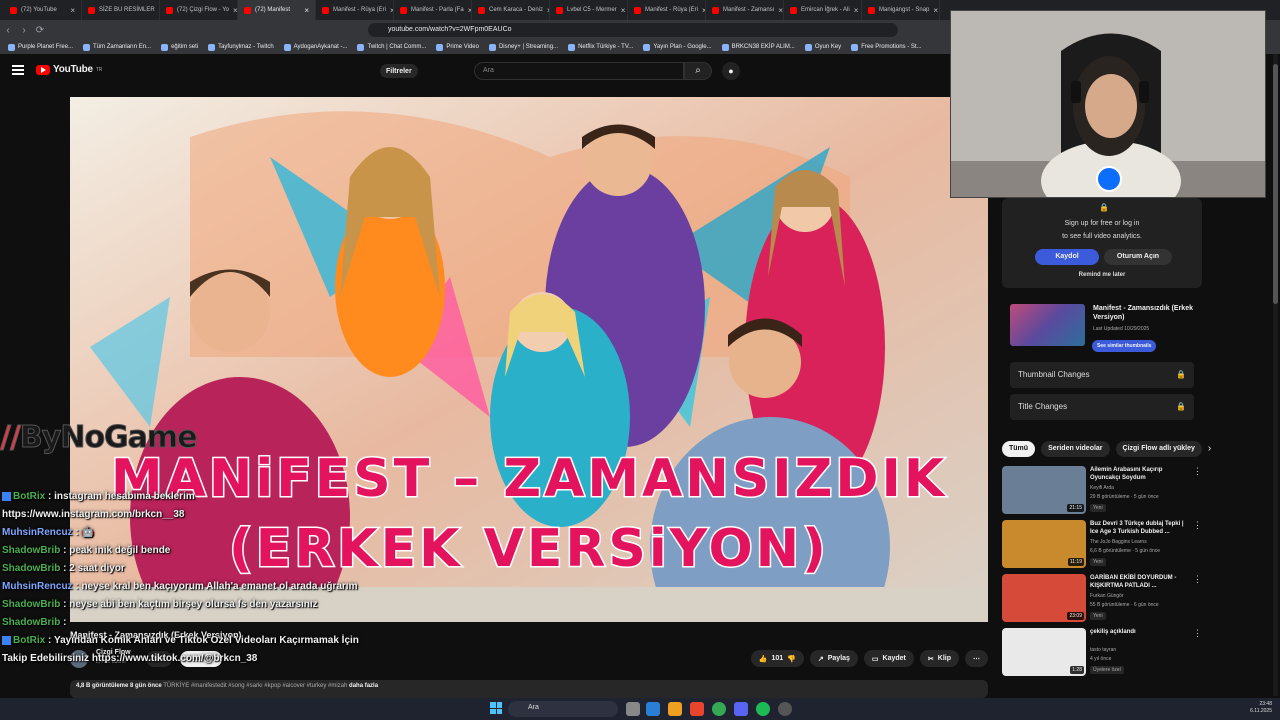 The image size is (1280, 720). I want to click on youtube-logo: YouTube TR, so click(69, 69).